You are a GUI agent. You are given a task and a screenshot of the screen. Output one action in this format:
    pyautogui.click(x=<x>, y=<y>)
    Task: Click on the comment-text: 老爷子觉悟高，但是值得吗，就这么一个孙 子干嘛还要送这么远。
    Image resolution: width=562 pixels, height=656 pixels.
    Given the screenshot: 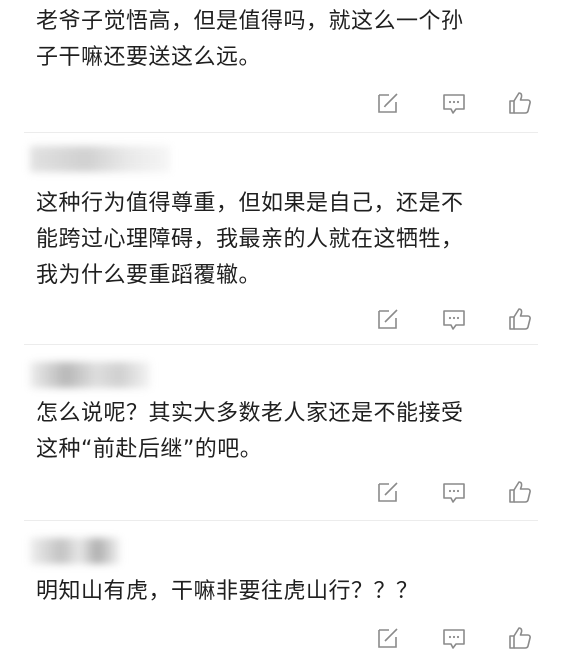 What is the action you would take?
    pyautogui.click(x=250, y=39)
    